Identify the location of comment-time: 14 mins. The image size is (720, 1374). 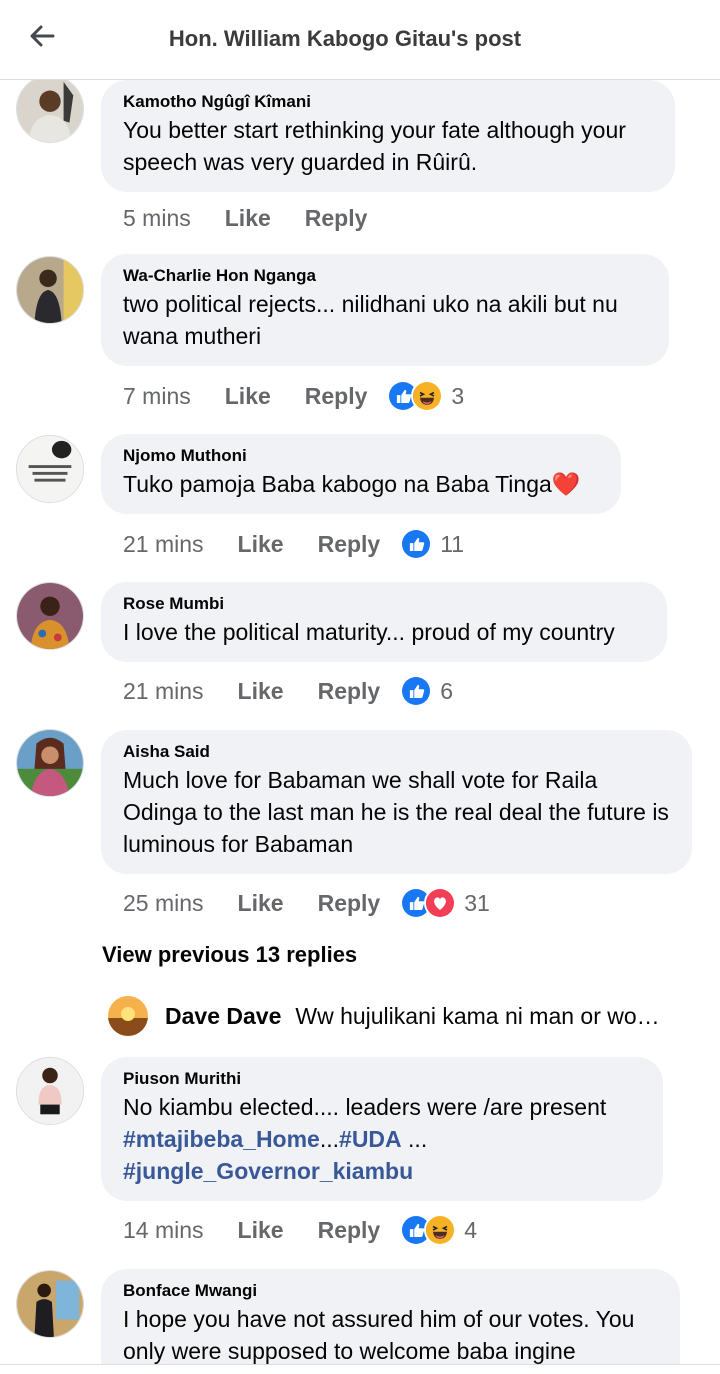
(163, 1230).